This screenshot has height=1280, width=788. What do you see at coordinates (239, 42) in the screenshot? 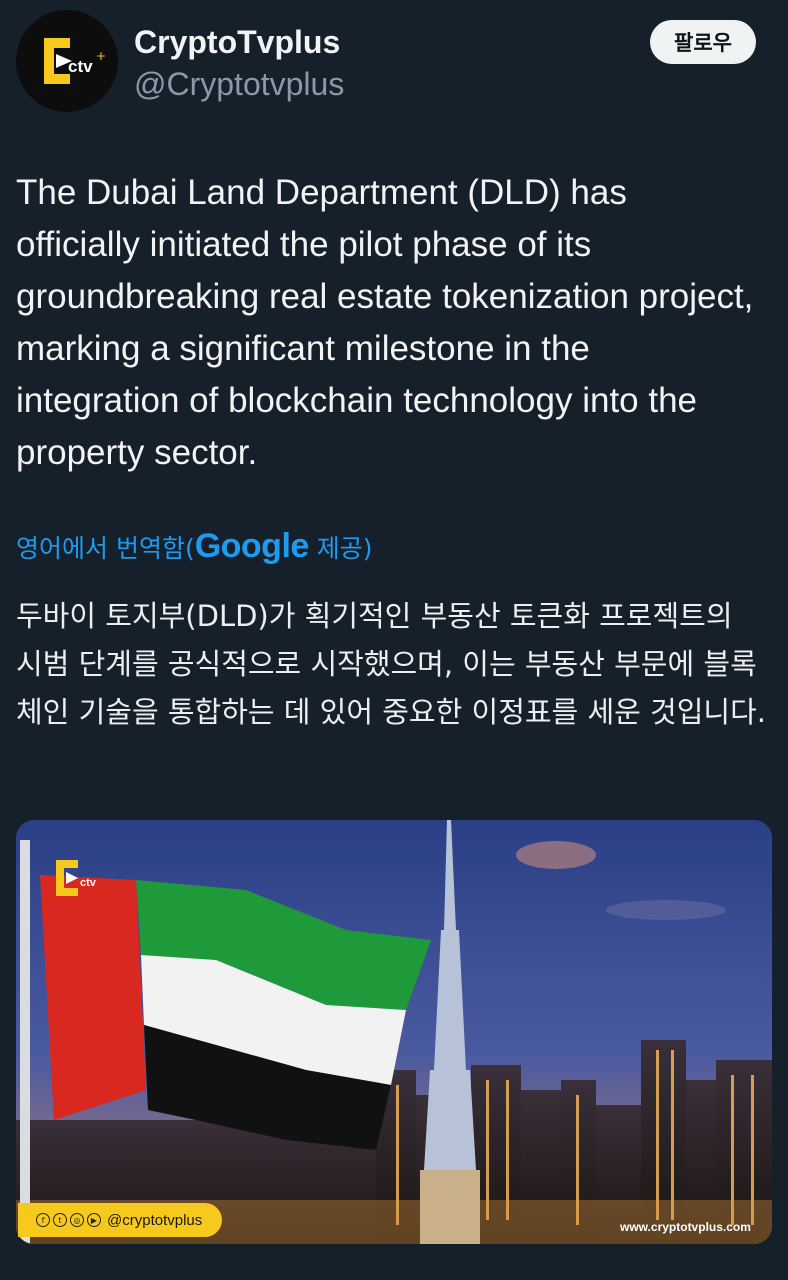
I see `display-name: CryptoTvplus` at bounding box center [239, 42].